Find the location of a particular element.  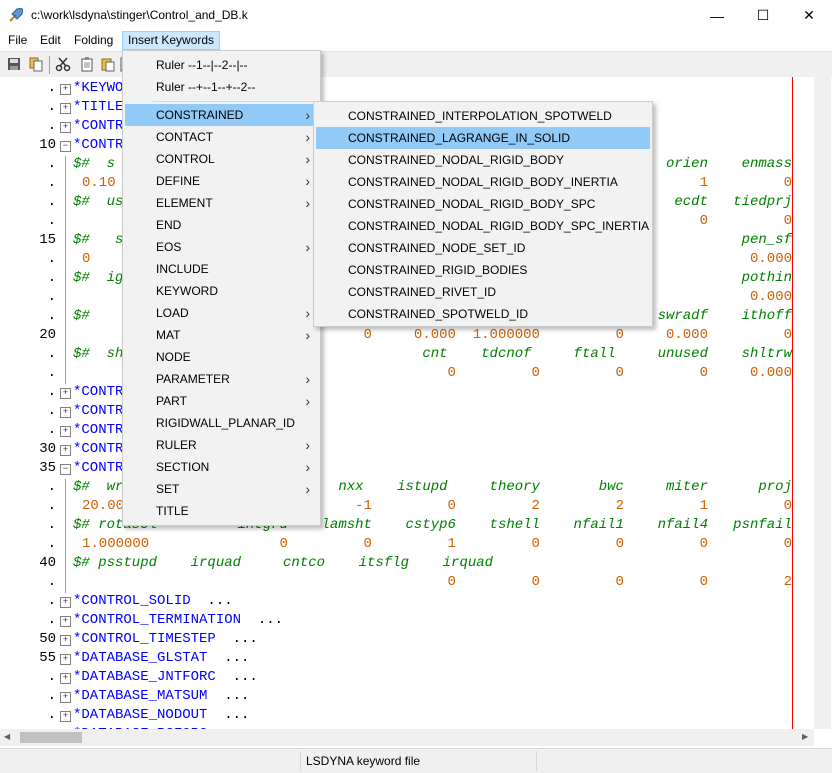

menu-item-label: RIGIDWALL_PLANAR_ID is located at coordinates (225, 423).